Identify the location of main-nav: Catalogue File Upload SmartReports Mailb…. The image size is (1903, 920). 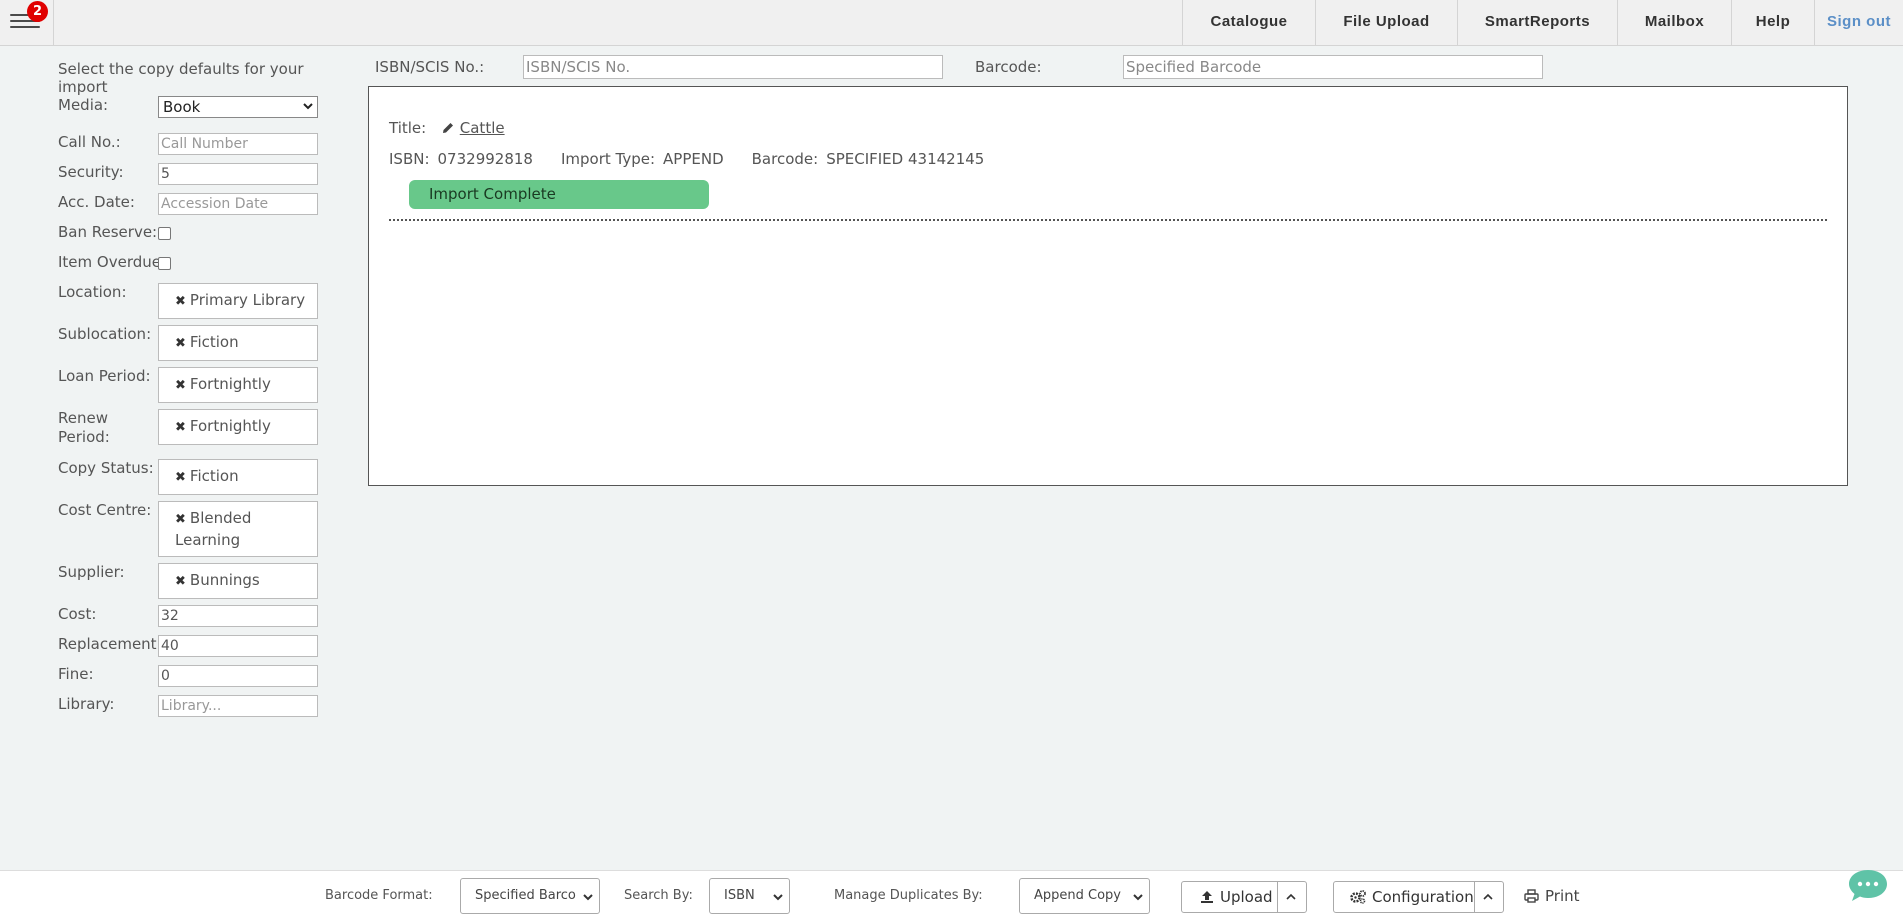
(1542, 23).